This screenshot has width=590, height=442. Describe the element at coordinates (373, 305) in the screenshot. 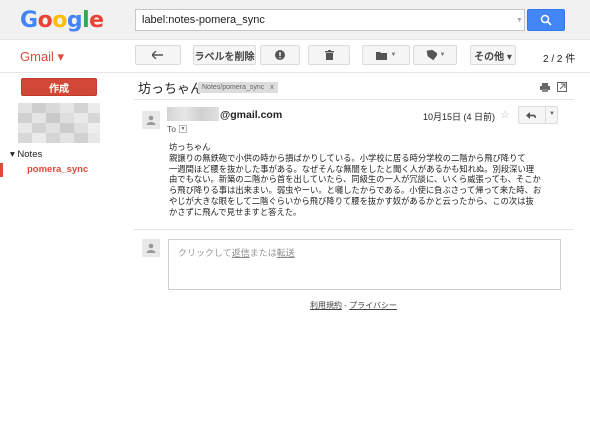

I see `privacy-link: プライバシー` at that location.